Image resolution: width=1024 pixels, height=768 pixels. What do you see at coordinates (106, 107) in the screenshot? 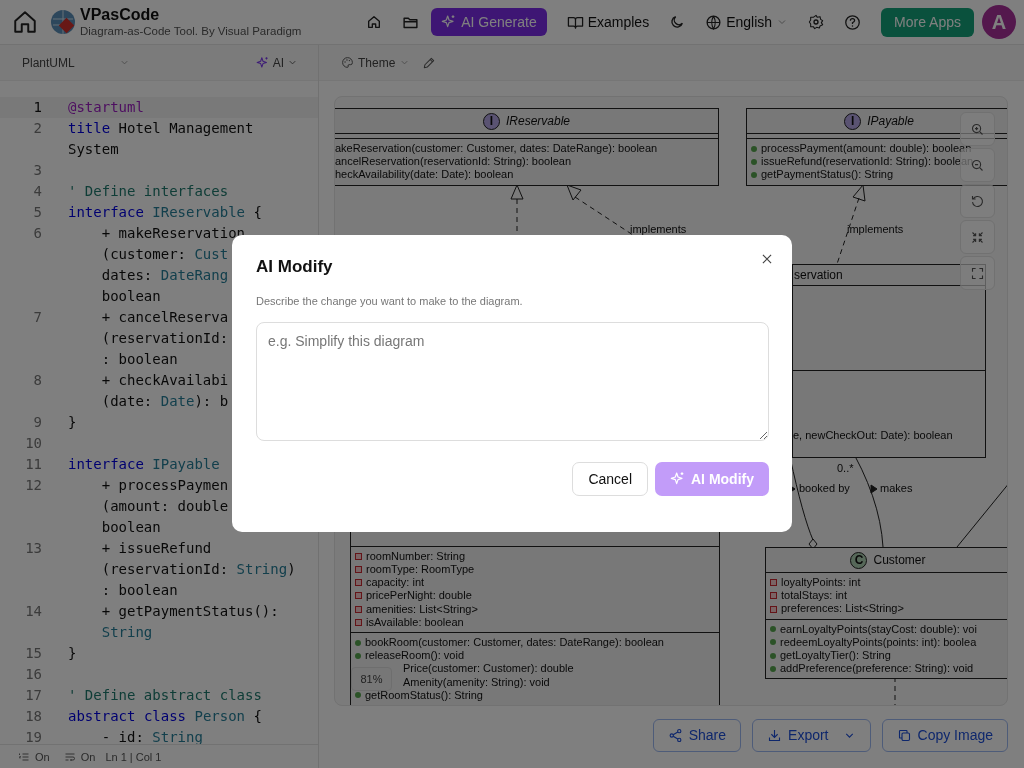
I see `code-text: @startuml` at bounding box center [106, 107].